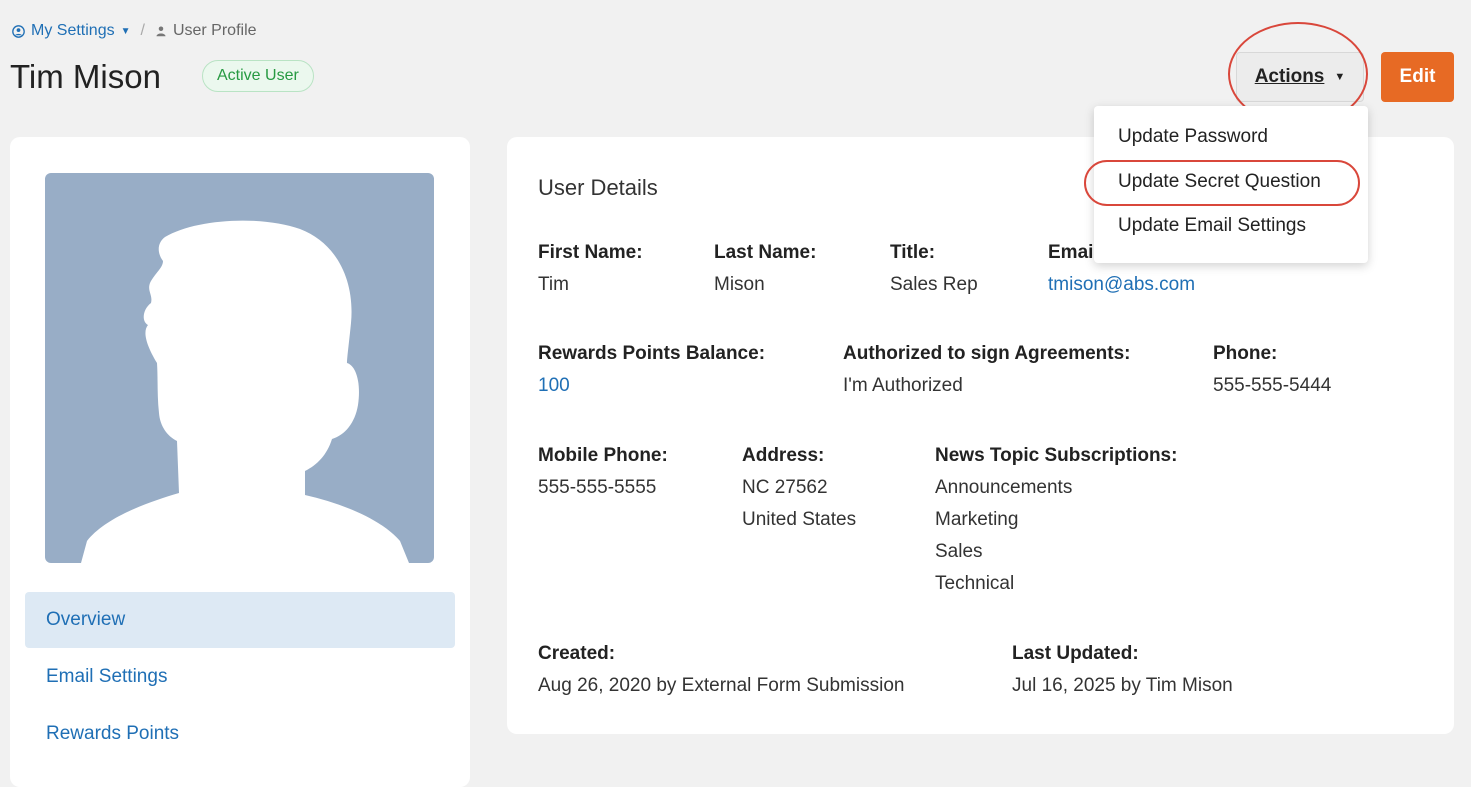 The width and height of the screenshot is (1471, 787). What do you see at coordinates (765, 252) in the screenshot?
I see `last-name-label: Last Name:` at bounding box center [765, 252].